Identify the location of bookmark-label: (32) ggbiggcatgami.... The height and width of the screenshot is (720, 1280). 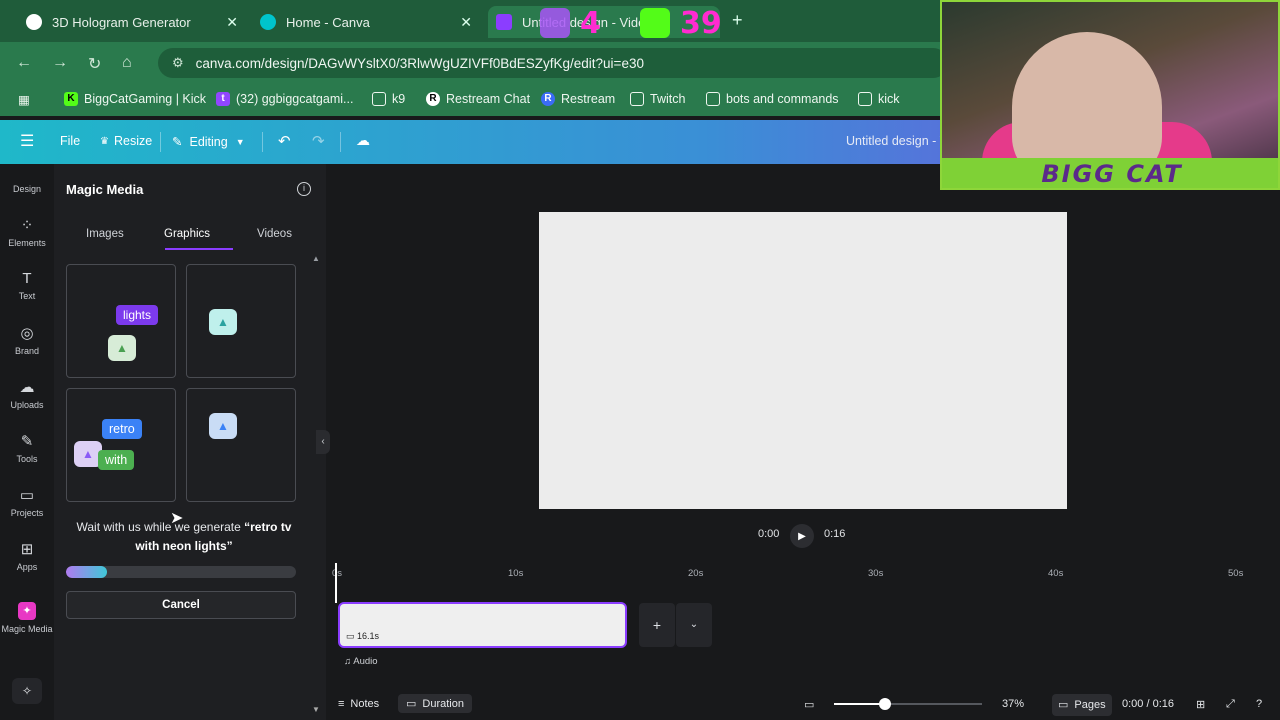
(295, 99).